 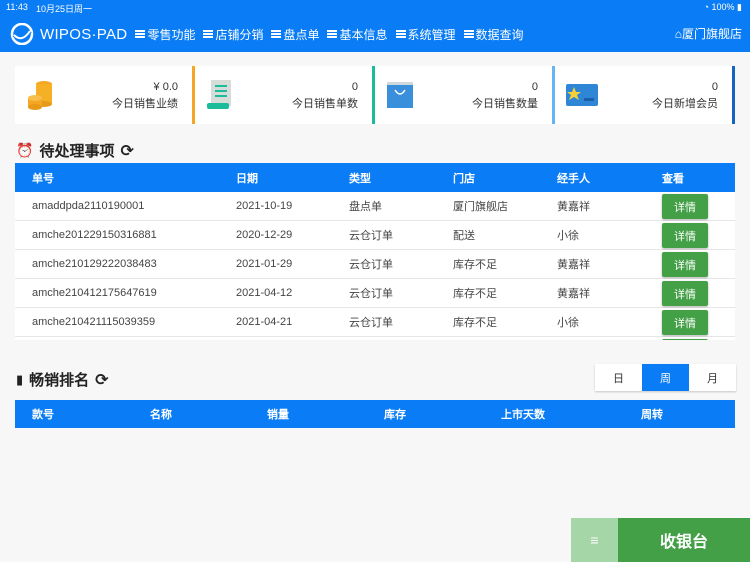 I want to click on table-cell: amche210412175647619, so click(x=94, y=293).